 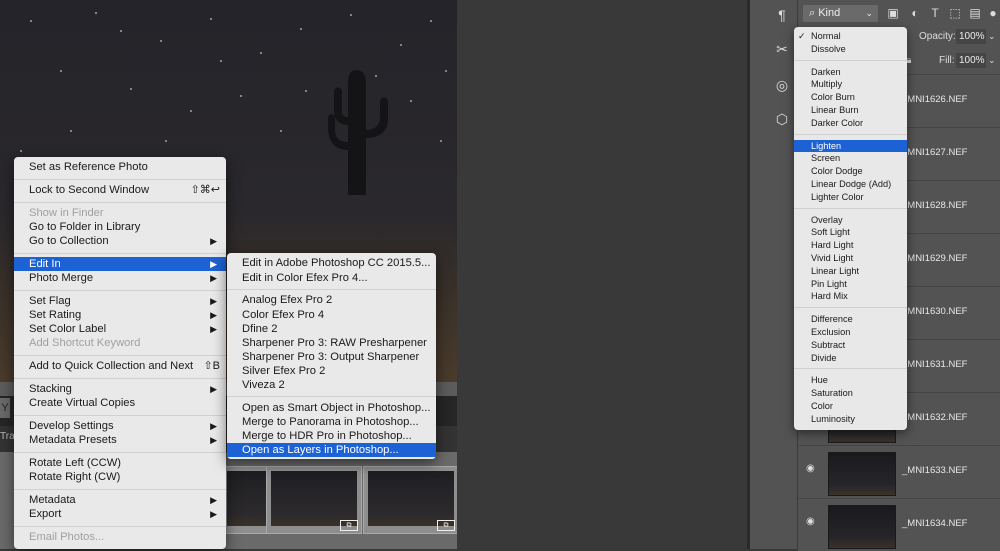 What do you see at coordinates (840, 13) in the screenshot?
I see `layer-filter-kind-dropdown: ⌕ Kind ⌄` at bounding box center [840, 13].